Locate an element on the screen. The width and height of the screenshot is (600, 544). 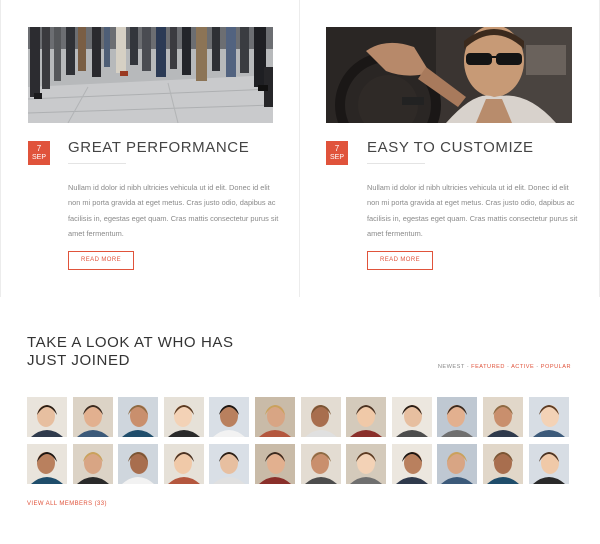
card-title: EASY TO CUSTOMIZE is located at coordinates (450, 147).